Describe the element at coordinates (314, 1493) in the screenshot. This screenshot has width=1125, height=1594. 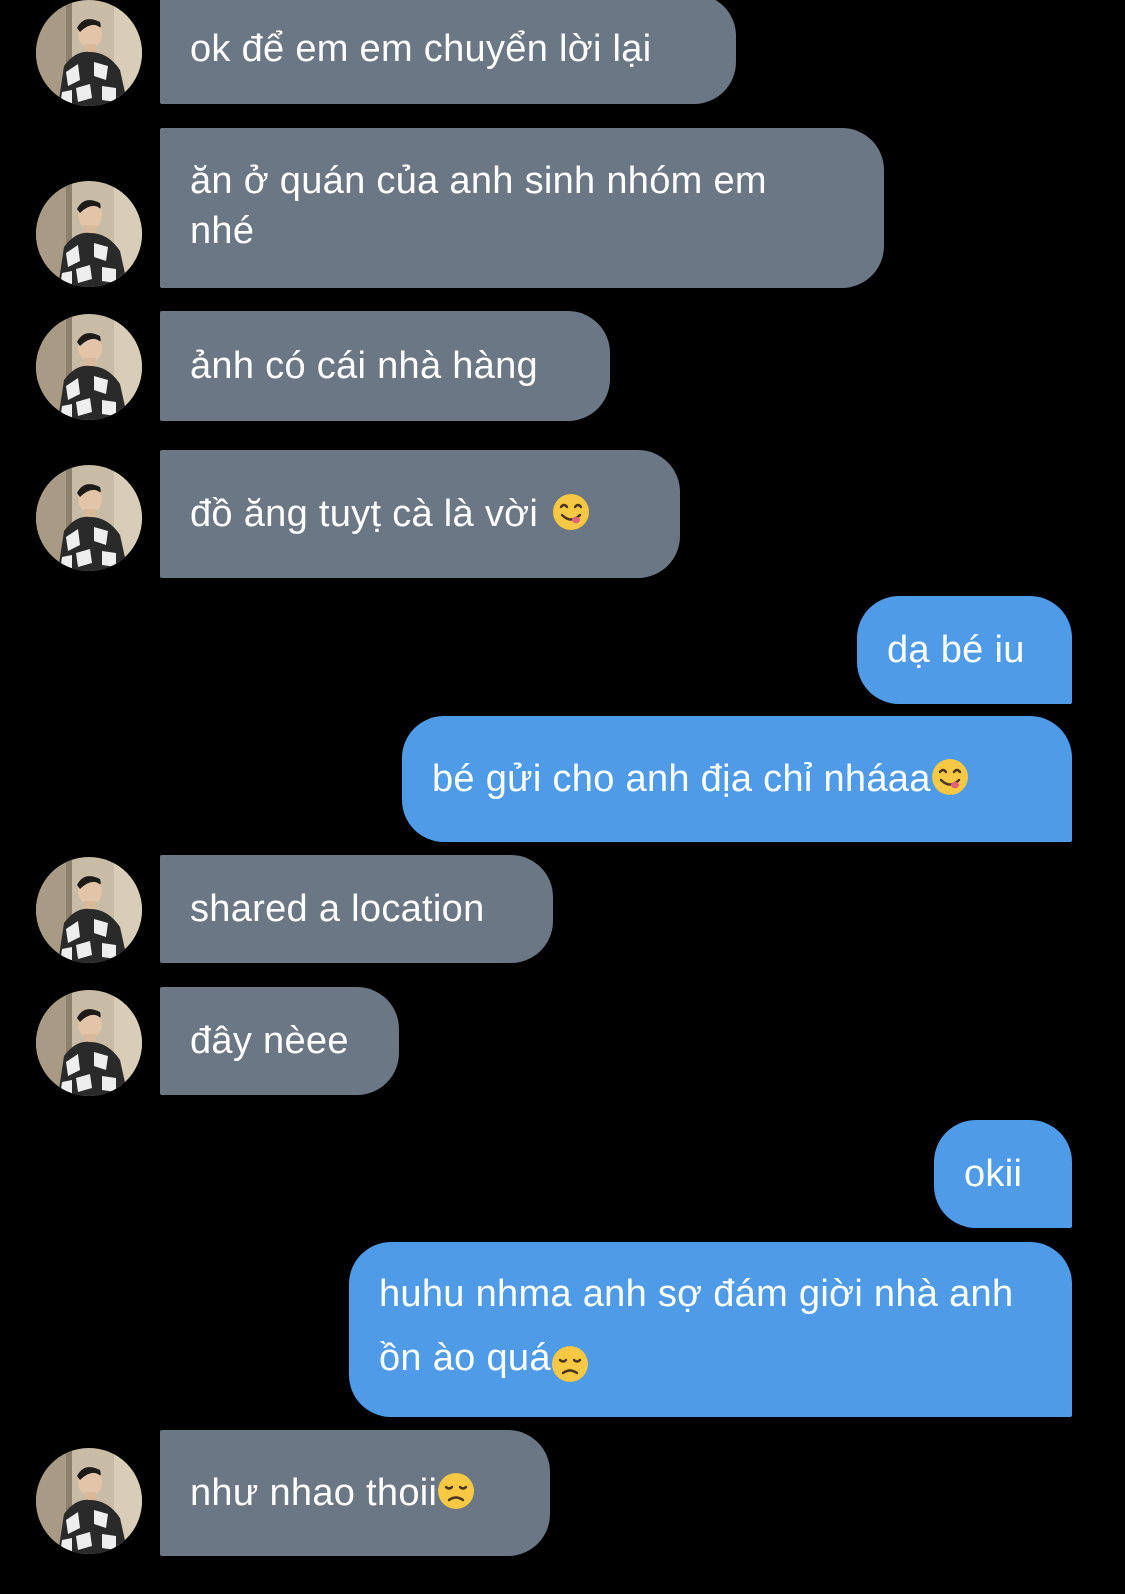
I see `message-text: như nhao thoii` at that location.